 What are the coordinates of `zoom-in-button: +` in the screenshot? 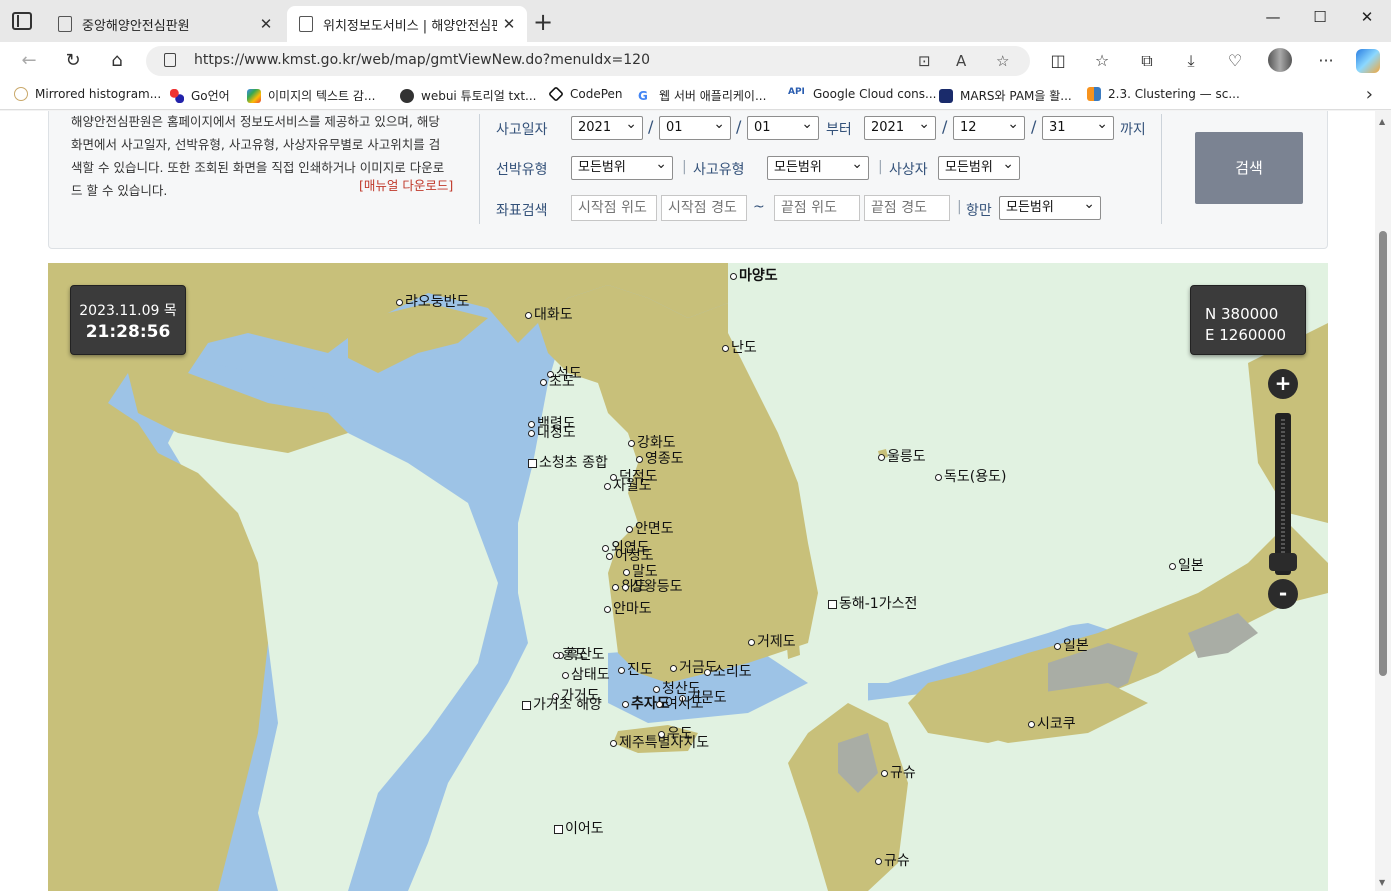 It's located at (1283, 384).